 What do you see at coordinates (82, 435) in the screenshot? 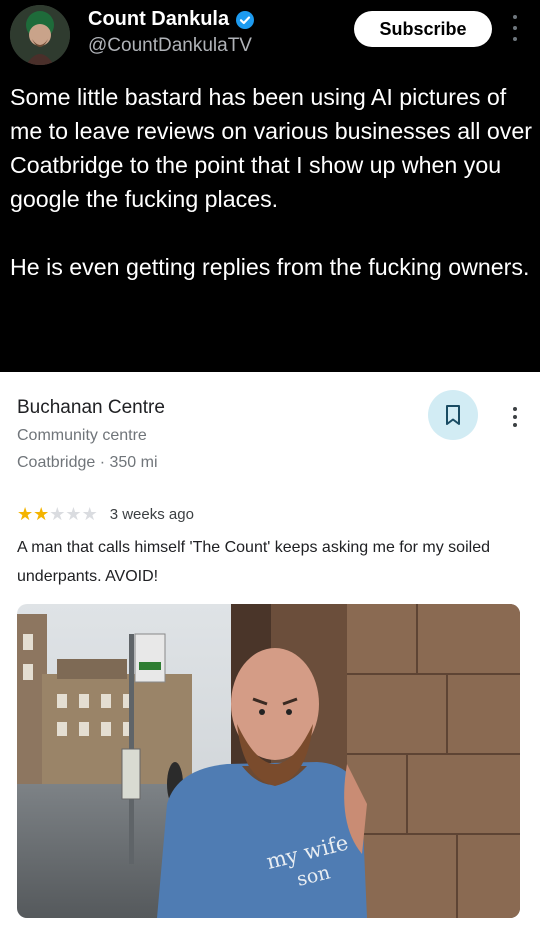
I see `place-category: Community centre` at bounding box center [82, 435].